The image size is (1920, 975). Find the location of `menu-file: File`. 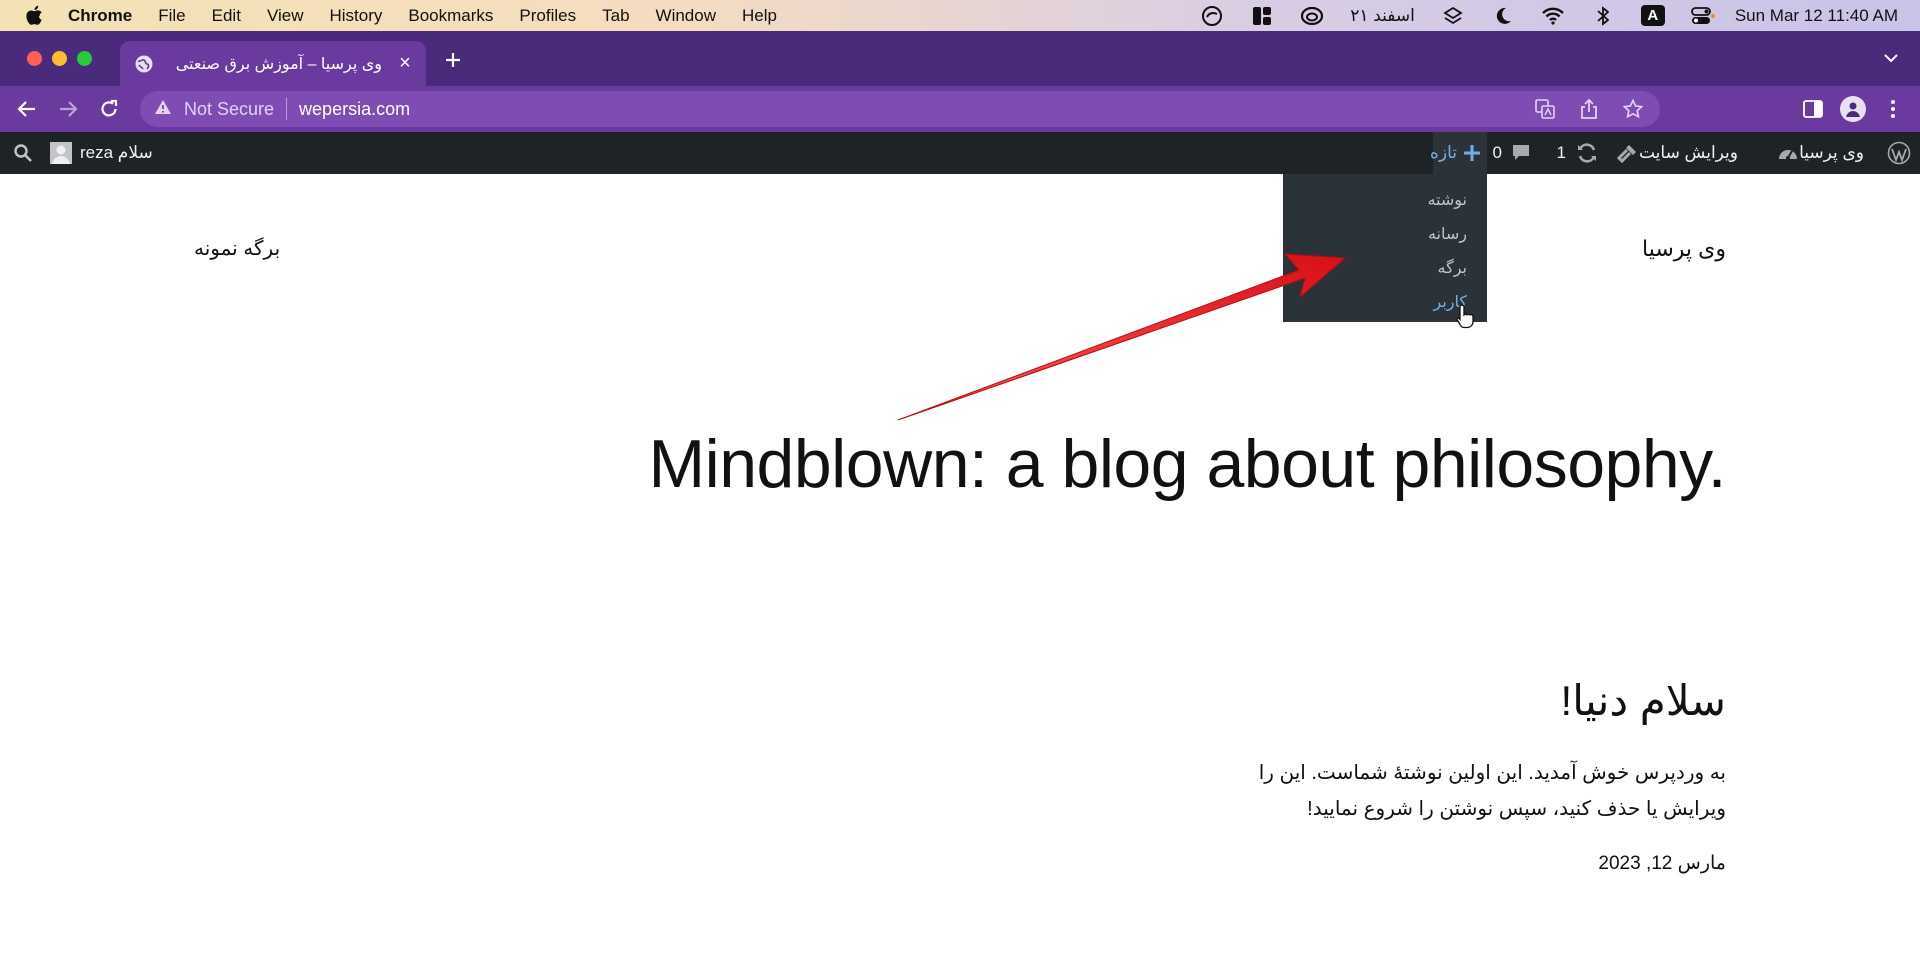

menu-file: File is located at coordinates (171, 16).